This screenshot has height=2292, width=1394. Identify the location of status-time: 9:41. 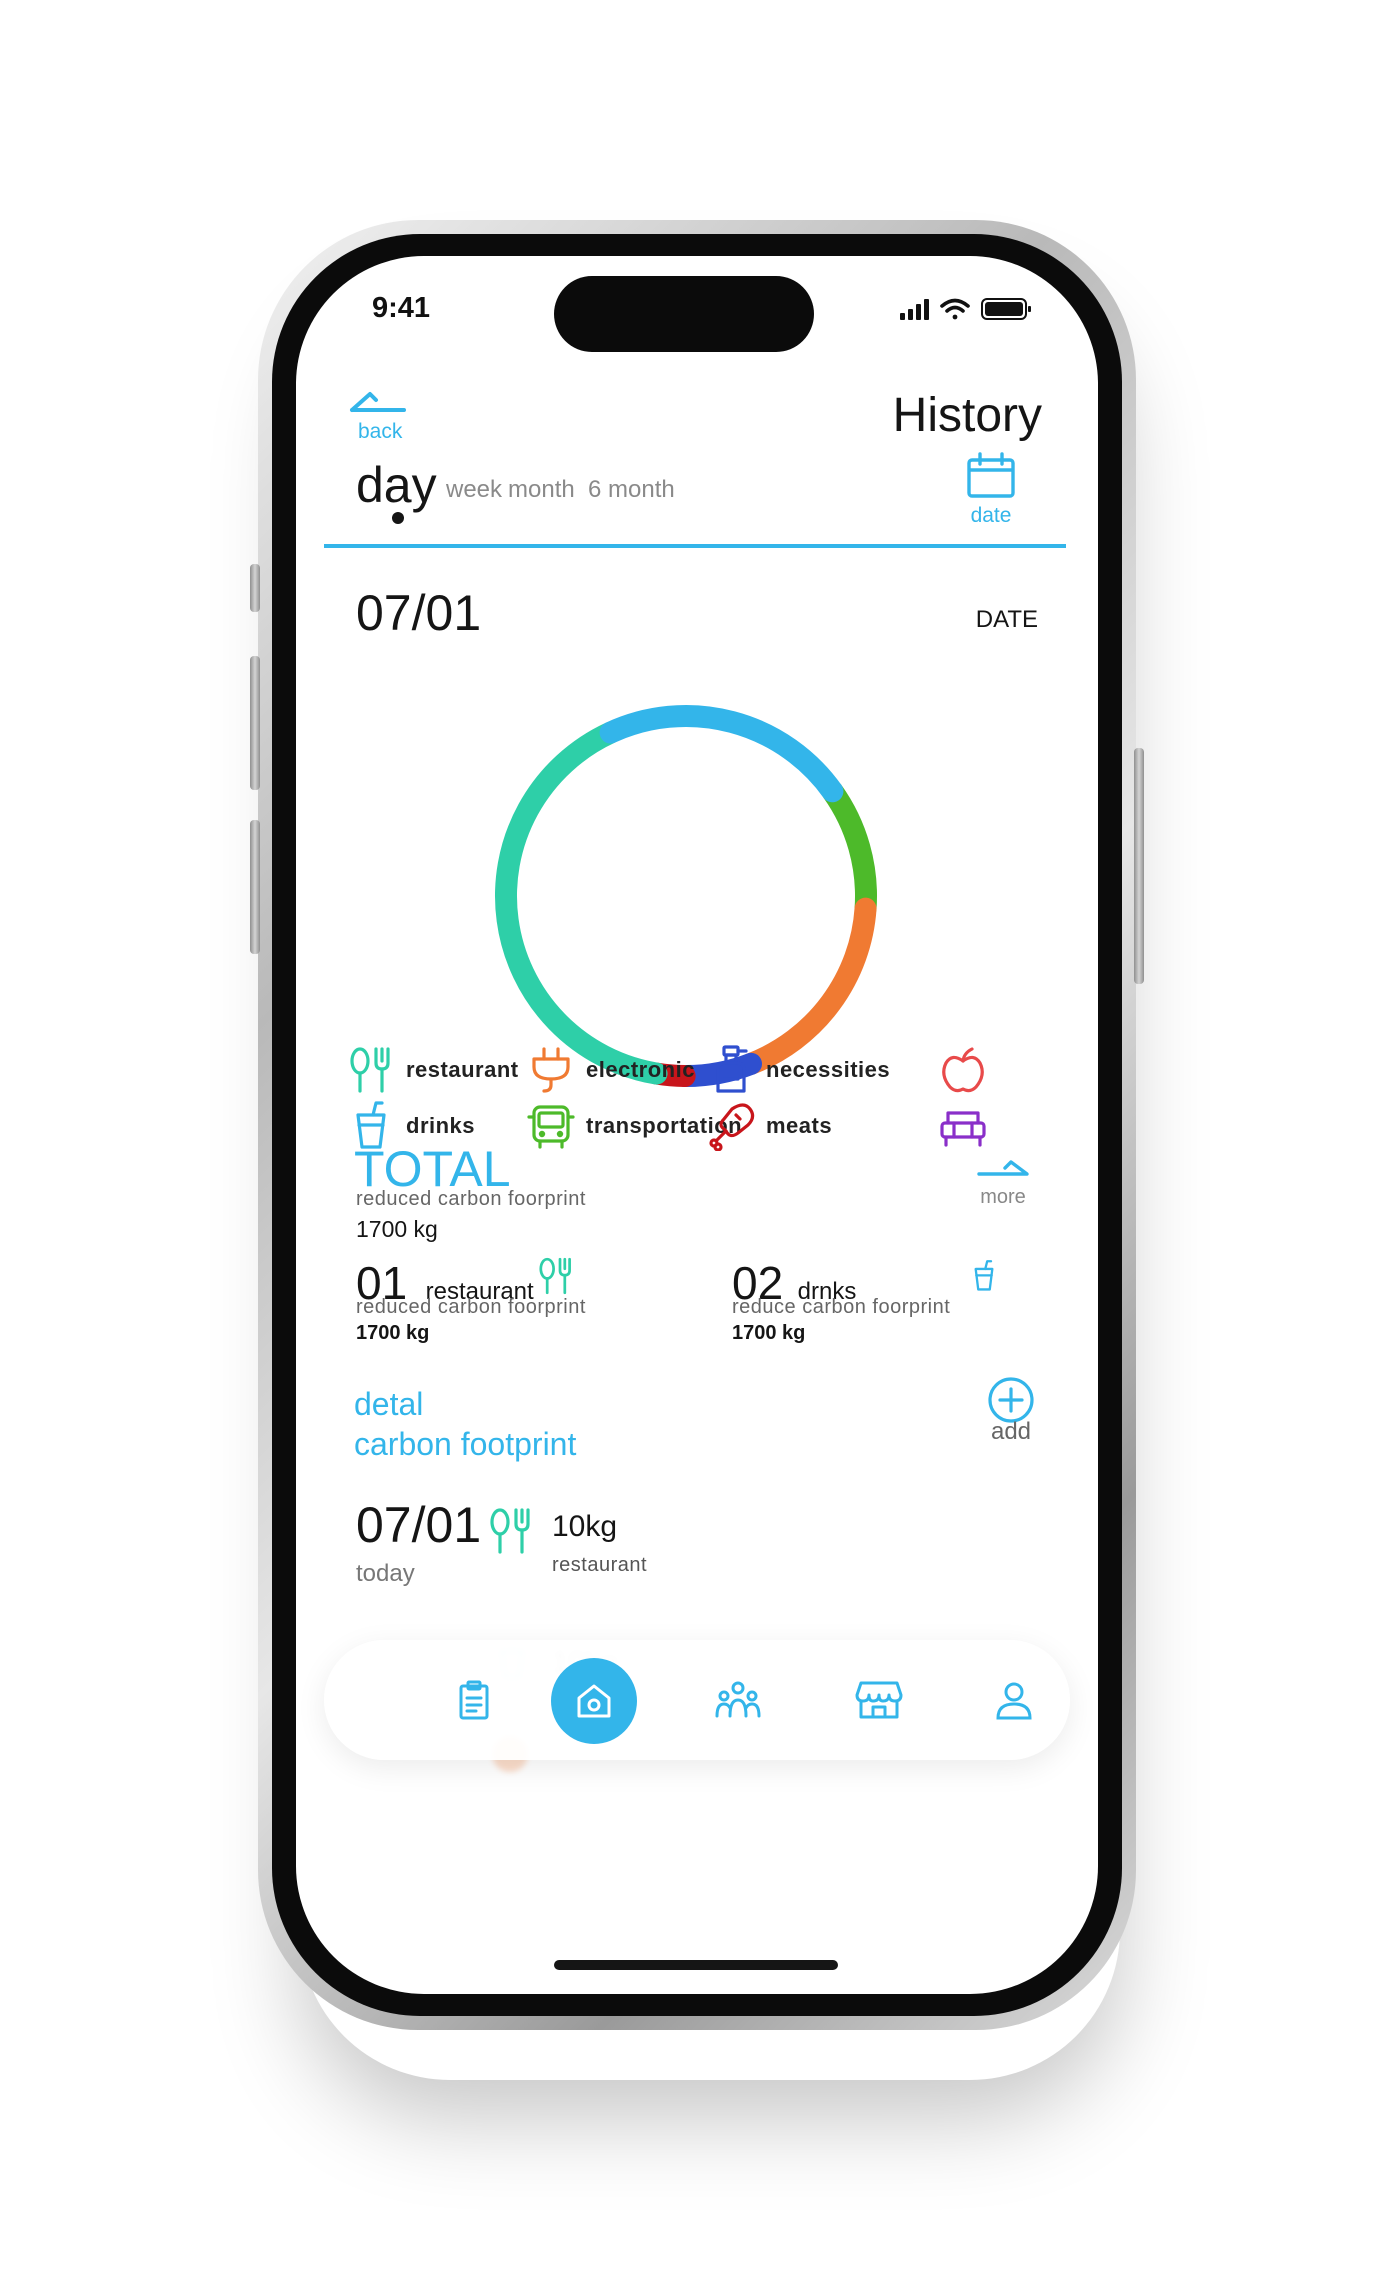
(401, 308).